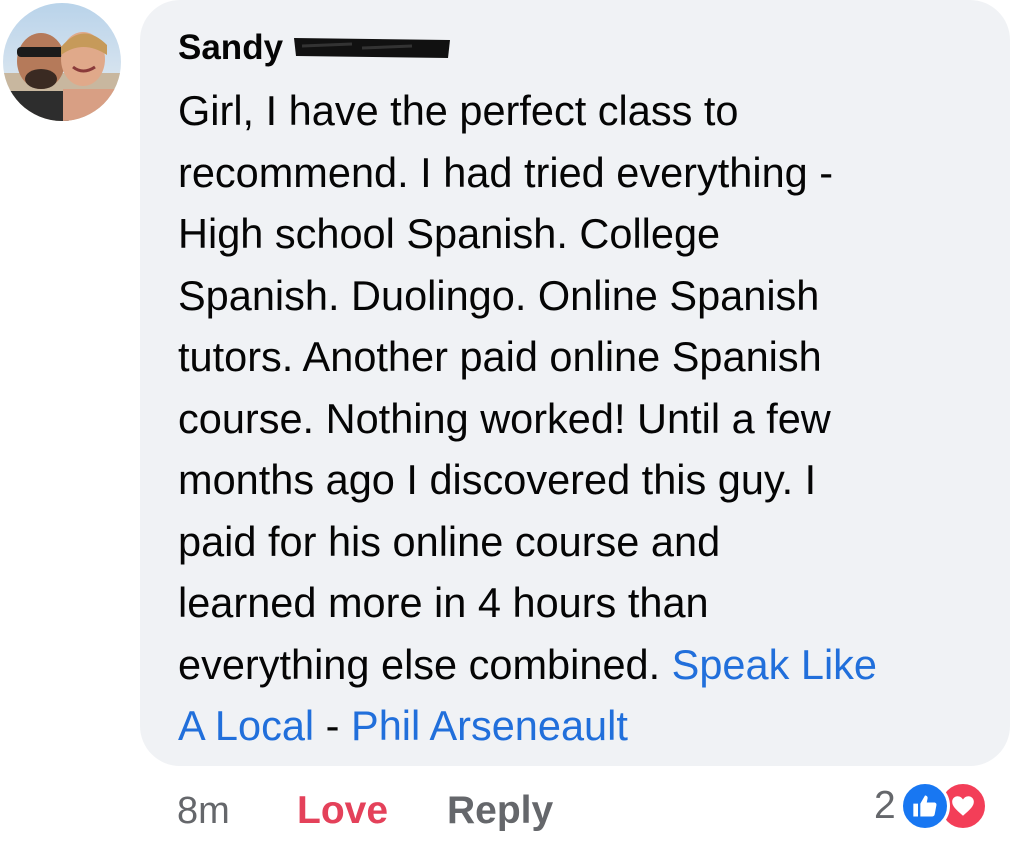  Describe the element at coordinates (62, 62) in the screenshot. I see `avatar` at that location.